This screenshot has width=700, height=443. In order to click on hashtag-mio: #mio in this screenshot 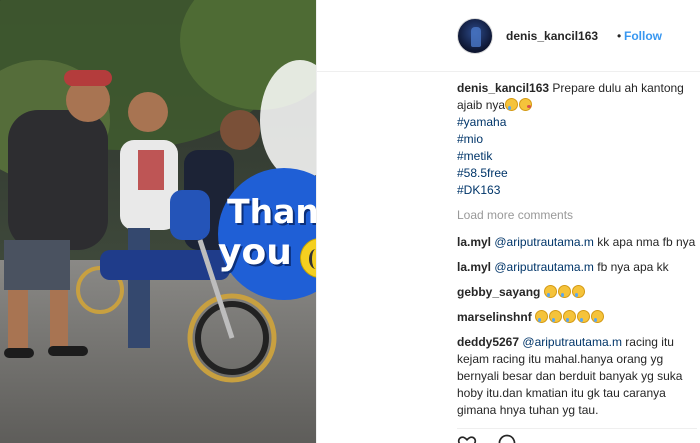, I will do `click(577, 139)`.